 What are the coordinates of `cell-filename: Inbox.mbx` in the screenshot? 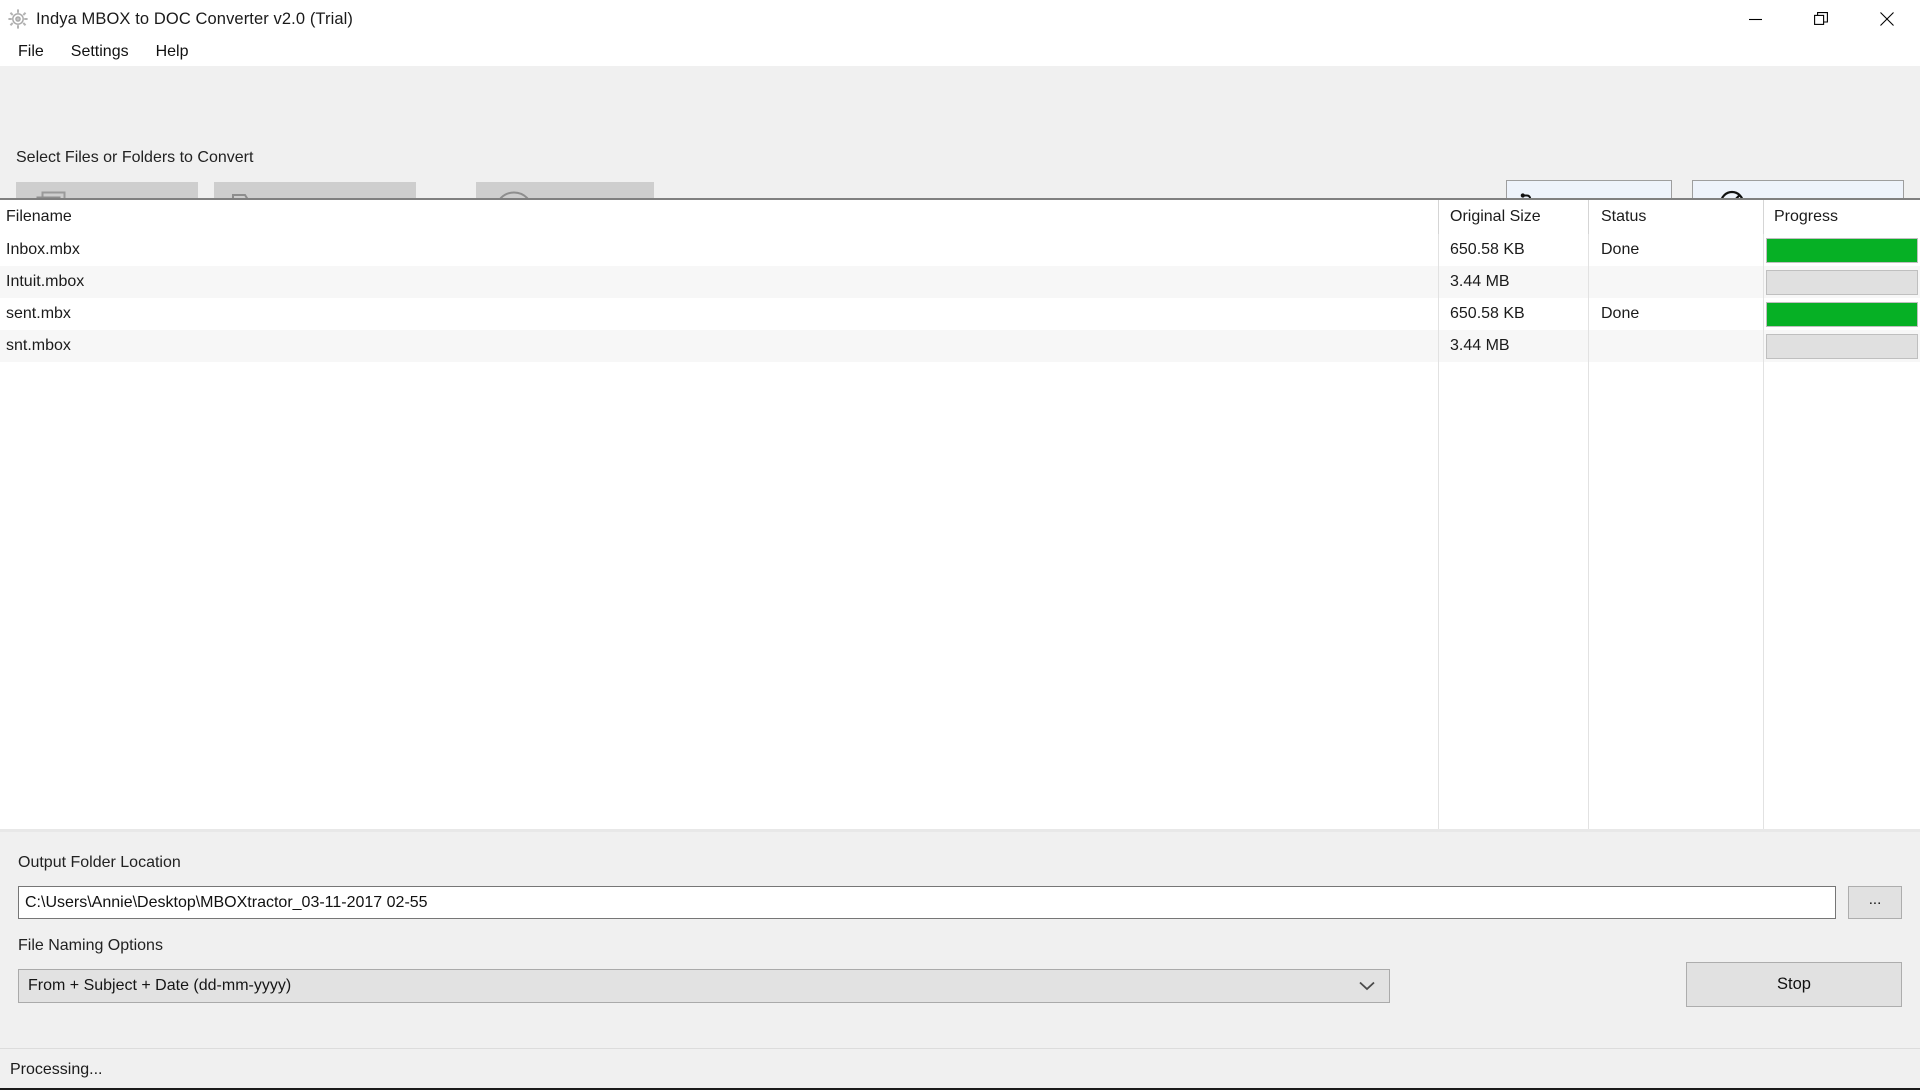 It's located at (43, 249).